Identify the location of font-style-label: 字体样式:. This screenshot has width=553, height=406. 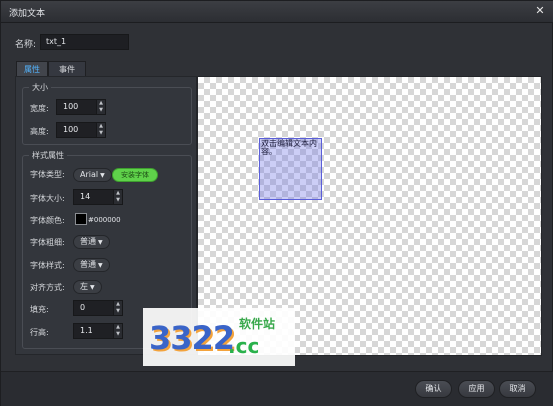
(47, 265).